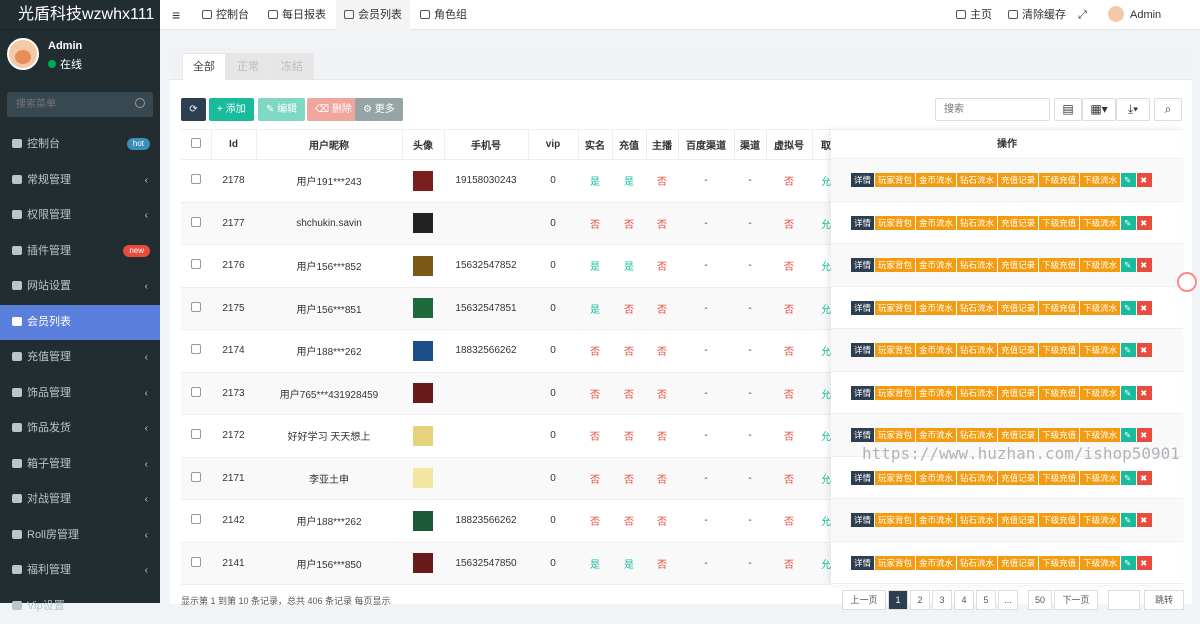  I want to click on column-header: 百度渠道, so click(706, 145).